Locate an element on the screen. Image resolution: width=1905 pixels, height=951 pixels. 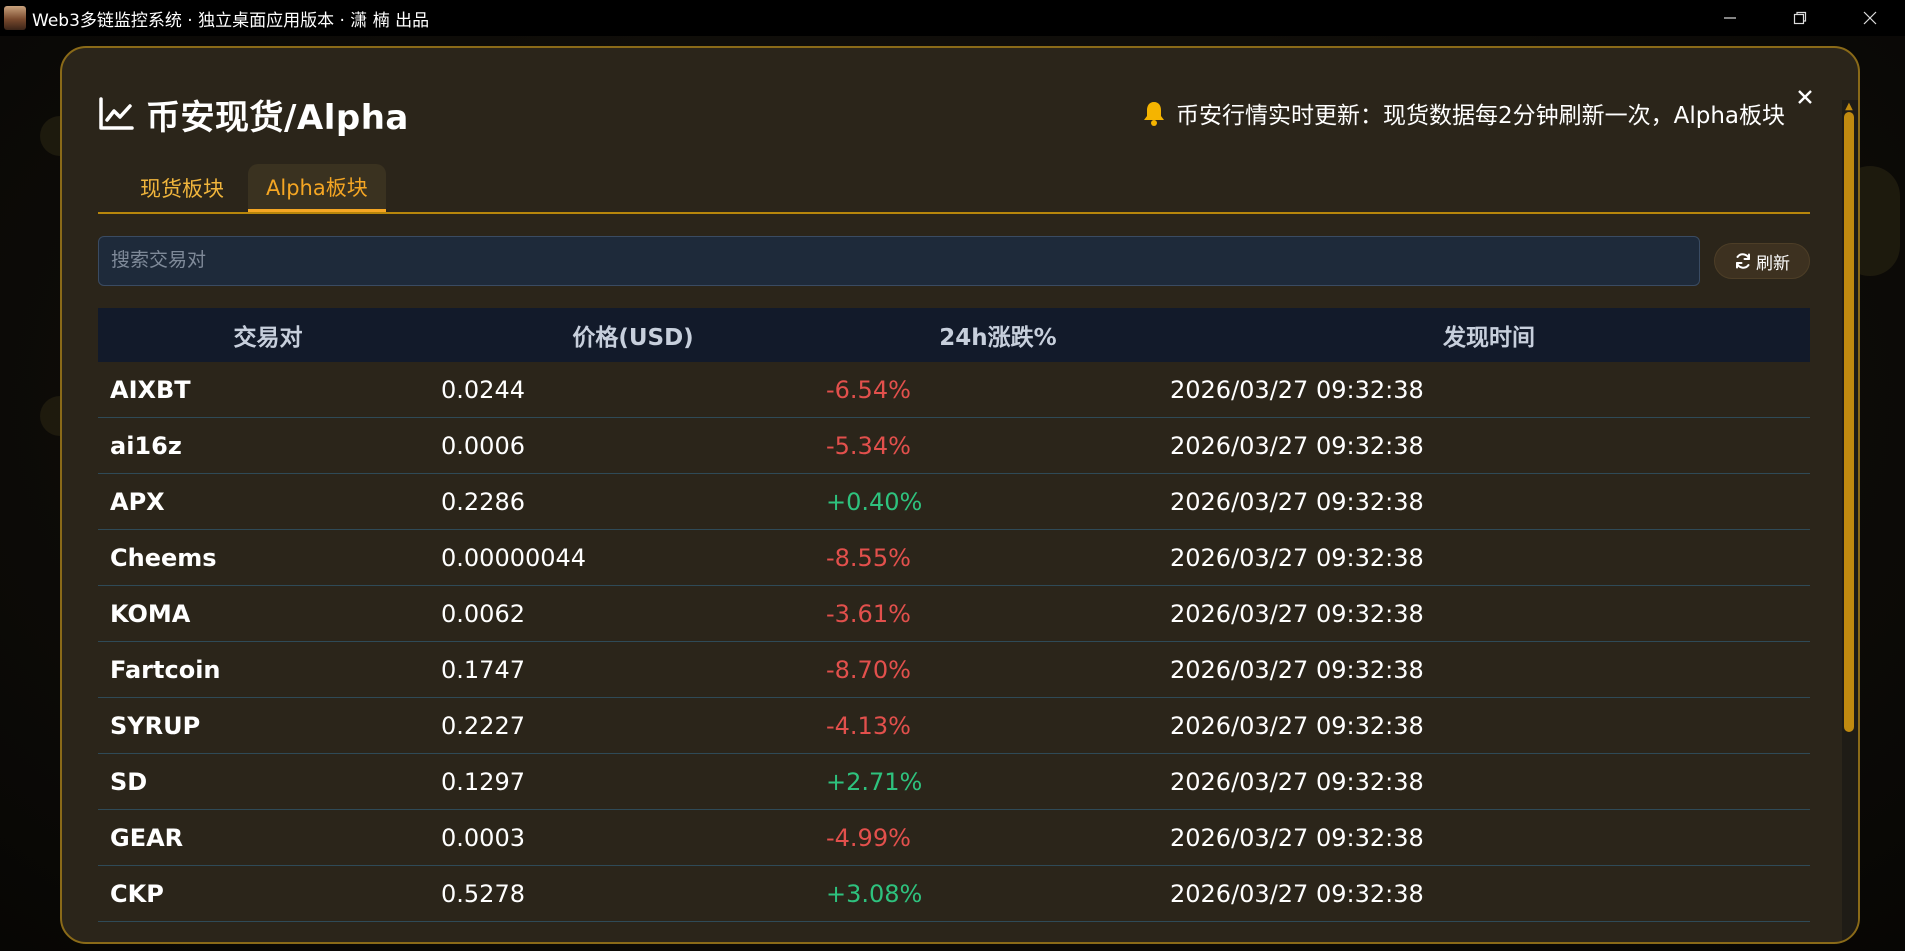
table-row: SYRUP 0.2227 -4.13% 2026/03/27 09:32:38 is located at coordinates (954, 726).